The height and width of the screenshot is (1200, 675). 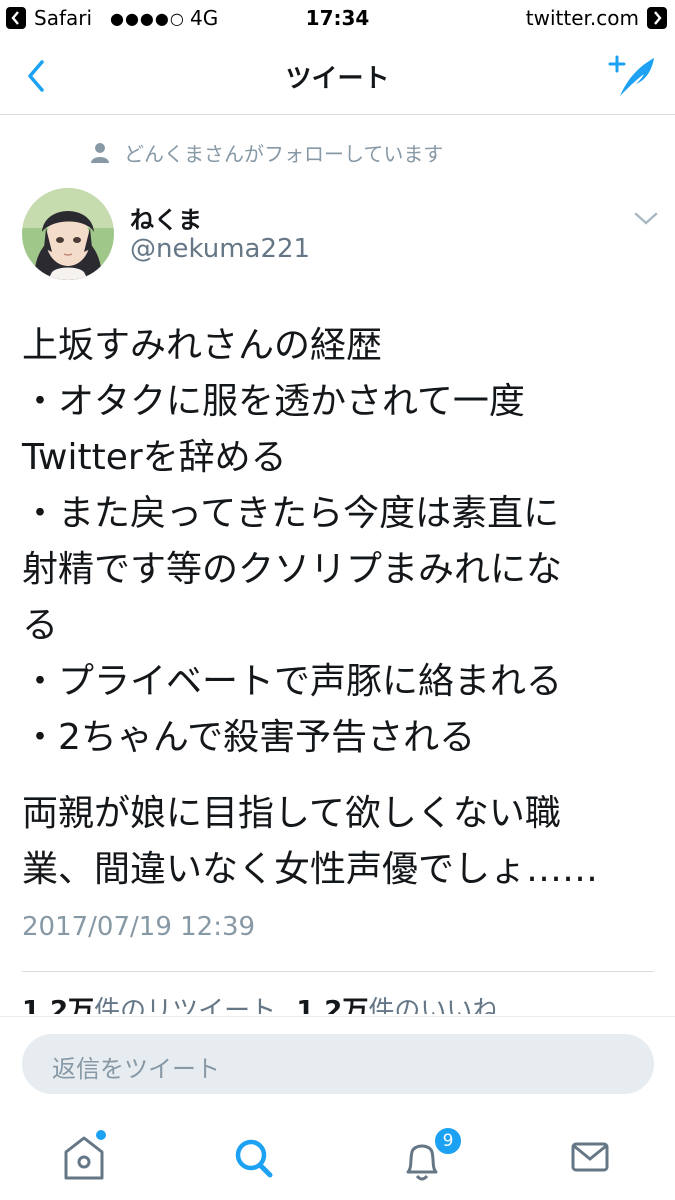 I want to click on tweet-line: ・オタクに服を透かされて一度, so click(x=273, y=401).